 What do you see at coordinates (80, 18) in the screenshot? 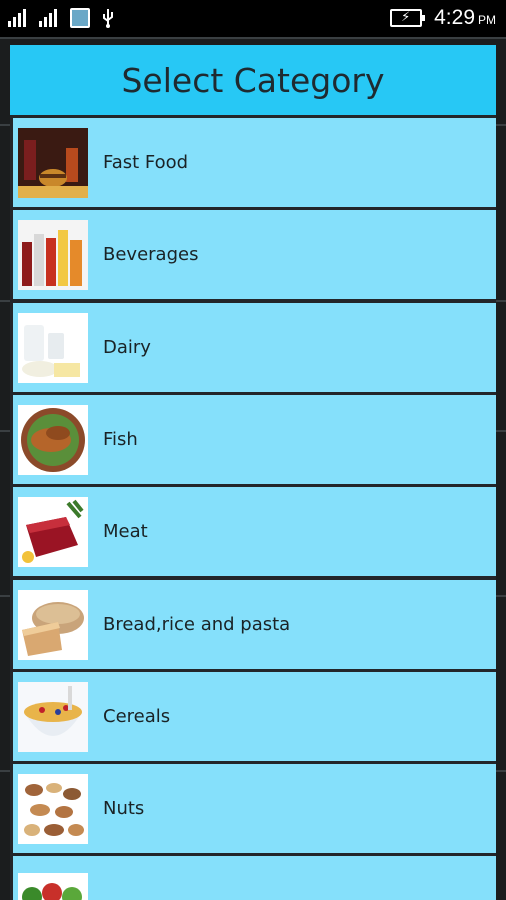
I see `app-notification-icon` at bounding box center [80, 18].